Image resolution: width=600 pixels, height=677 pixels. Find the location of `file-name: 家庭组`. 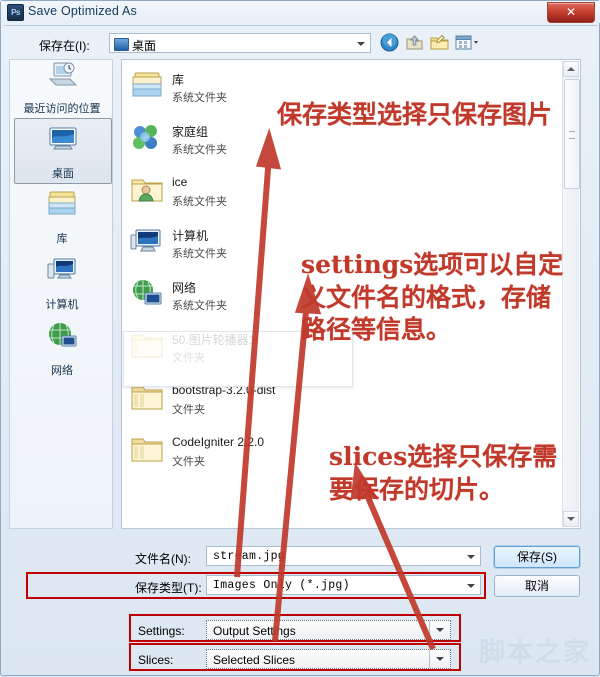

file-name: 家庭组 is located at coordinates (190, 132).